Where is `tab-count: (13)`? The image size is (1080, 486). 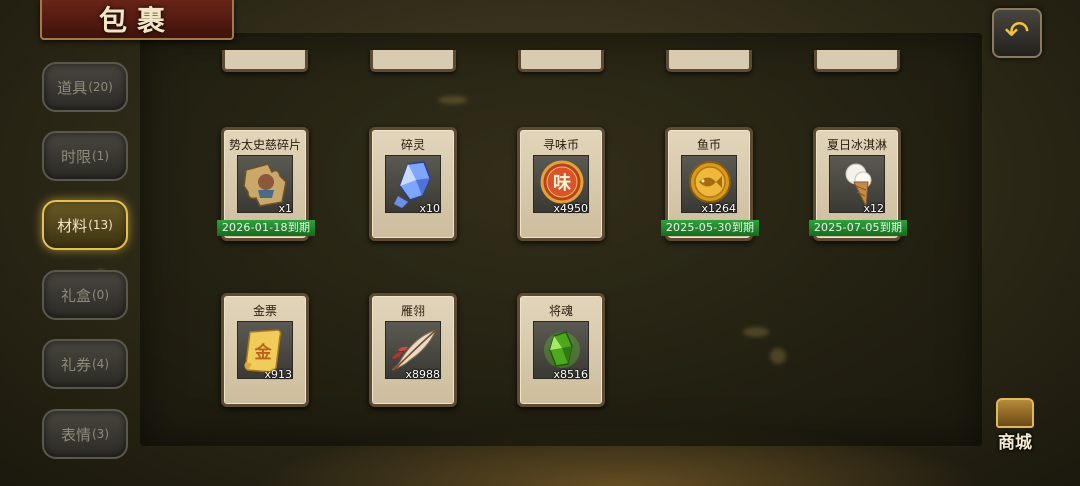
tab-count: (13) is located at coordinates (100, 225).